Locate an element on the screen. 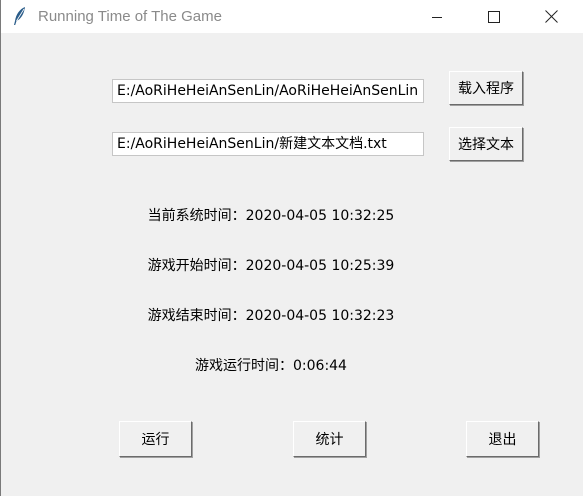 This screenshot has height=496, width=583. text-file-path-input: E:/AoRiHeHeiAnSenLin/新建文本文档.txt is located at coordinates (268, 144).